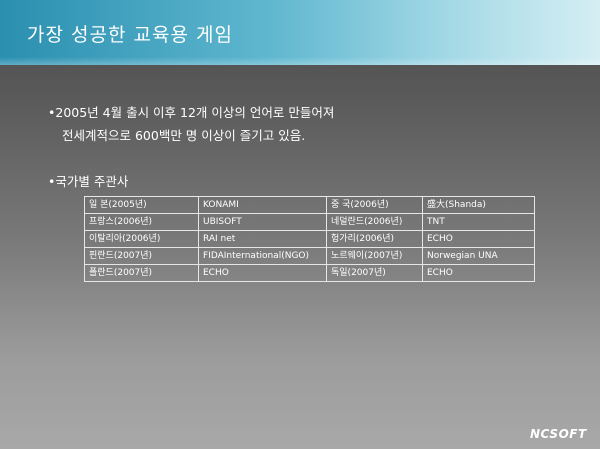 Image resolution: width=600 pixels, height=449 pixels. Describe the element at coordinates (262, 205) in the screenshot. I see `sponsor-cell: KONAMI` at that location.